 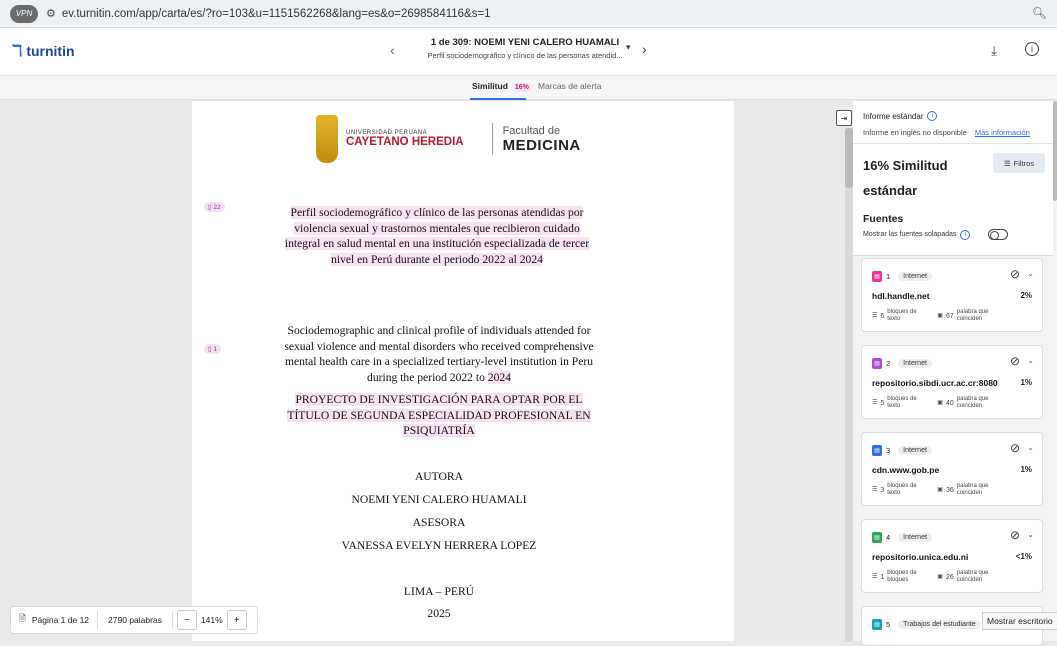 What do you see at coordinates (50, 51) in the screenshot?
I see `logo-text: turnitin` at bounding box center [50, 51].